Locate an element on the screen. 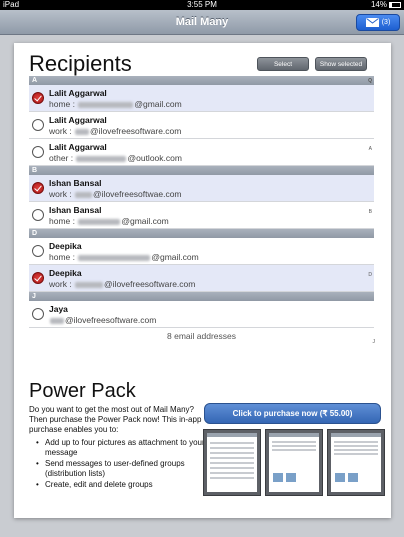 The height and width of the screenshot is (537, 404). list-item: Ishan Bansal home : @gmail.com B is located at coordinates (201, 215).